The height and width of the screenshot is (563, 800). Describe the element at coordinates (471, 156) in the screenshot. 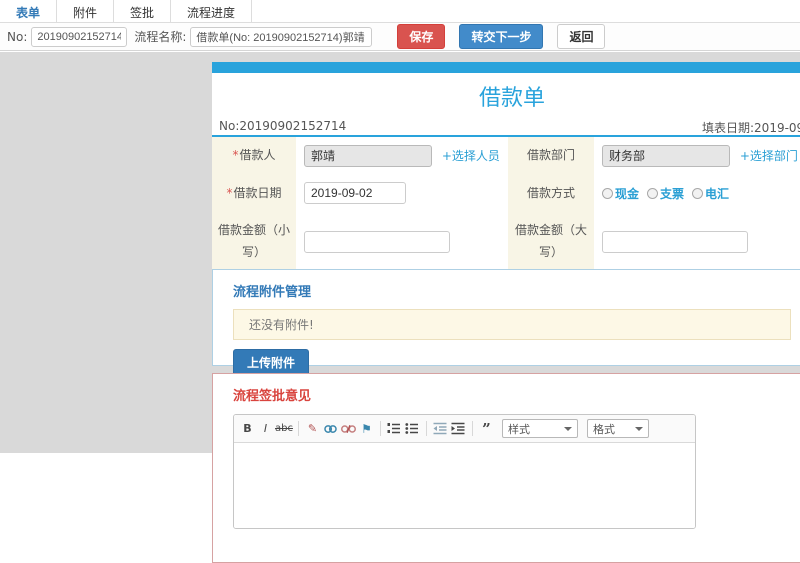

I see `select-person-link: +选择人员` at that location.